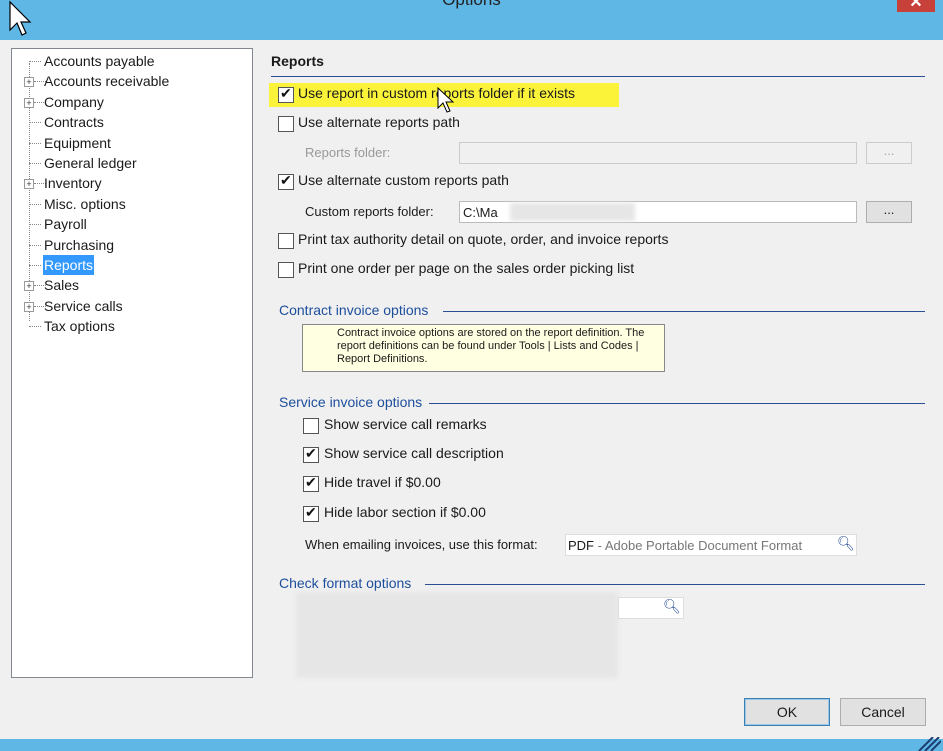  I want to click on reports-folder-input, so click(658, 153).